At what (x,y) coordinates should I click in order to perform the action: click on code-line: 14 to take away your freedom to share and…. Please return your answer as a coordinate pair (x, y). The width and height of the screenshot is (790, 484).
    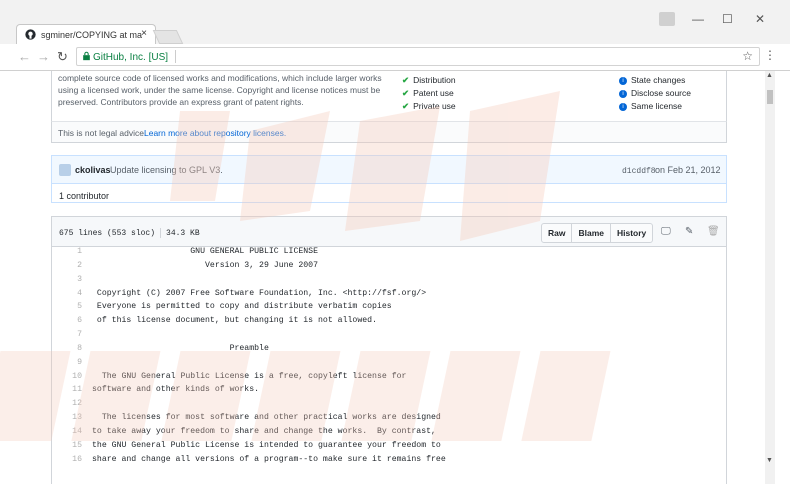
    Looking at the image, I should click on (389, 434).